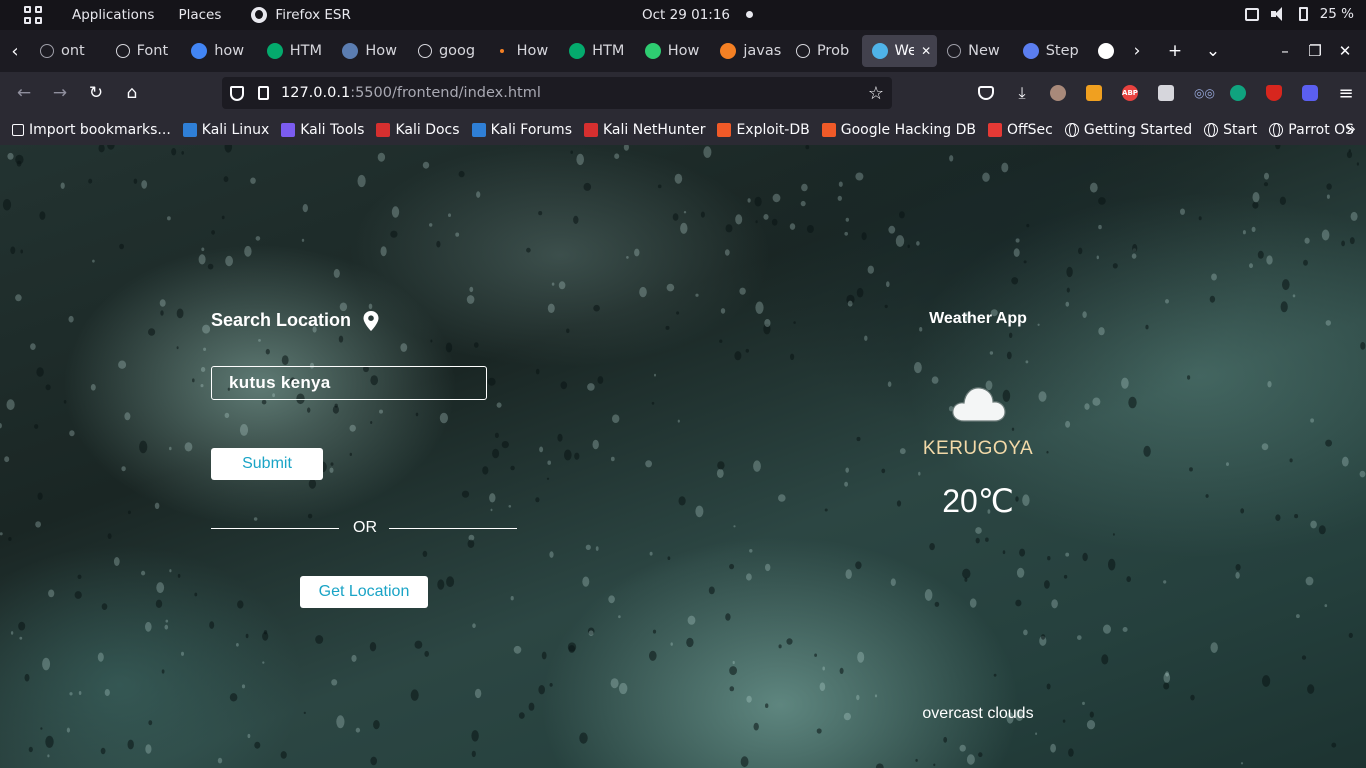 The height and width of the screenshot is (768, 1366). Describe the element at coordinates (899, 51) in the screenshot. I see `tab: We ✕` at that location.